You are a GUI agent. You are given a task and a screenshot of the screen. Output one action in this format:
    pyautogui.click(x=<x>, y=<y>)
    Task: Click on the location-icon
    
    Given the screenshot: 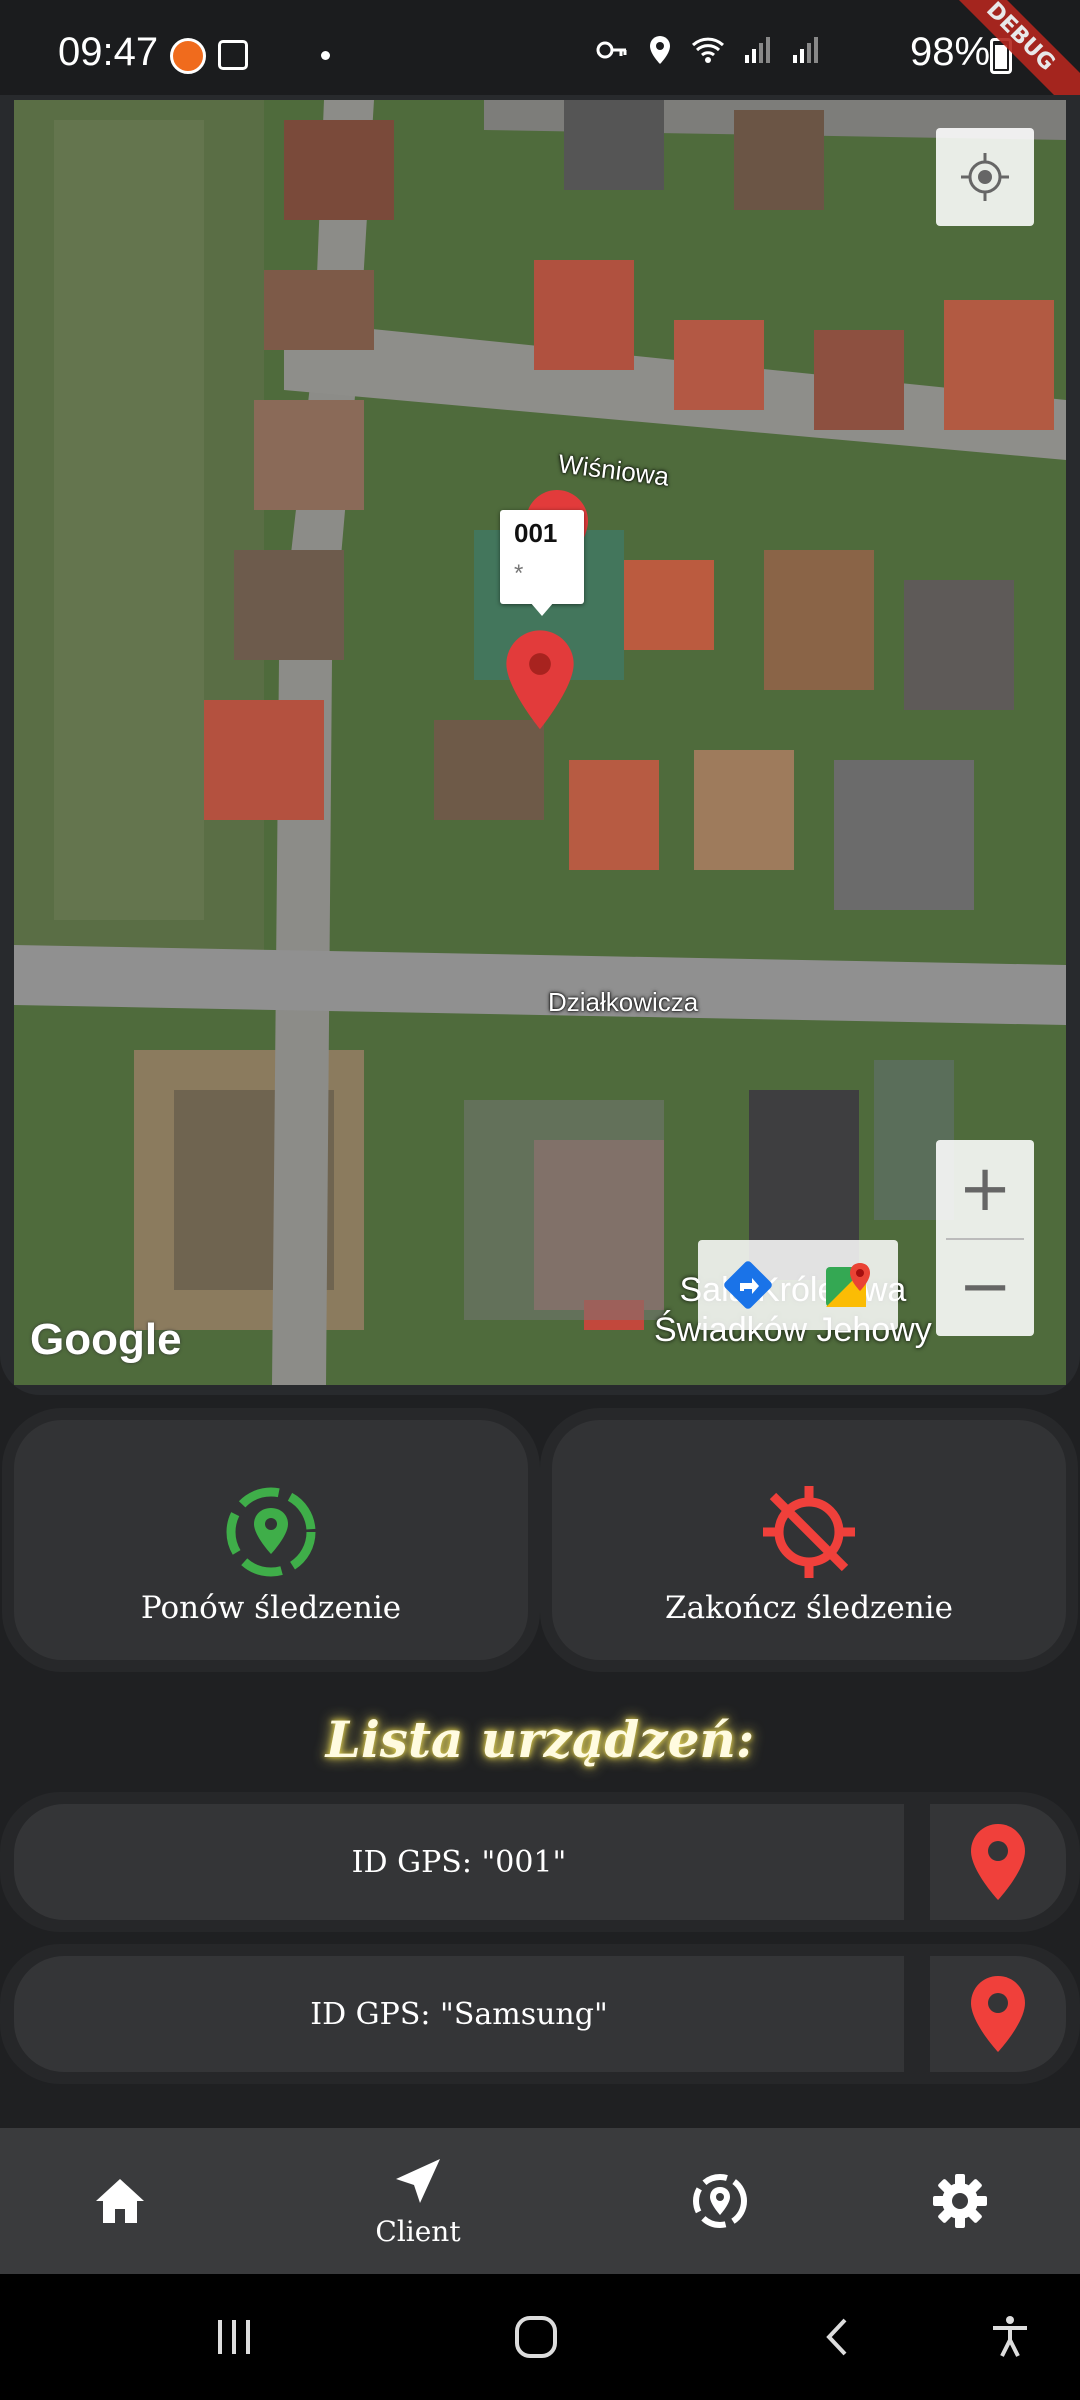 What is the action you would take?
    pyautogui.click(x=660, y=50)
    